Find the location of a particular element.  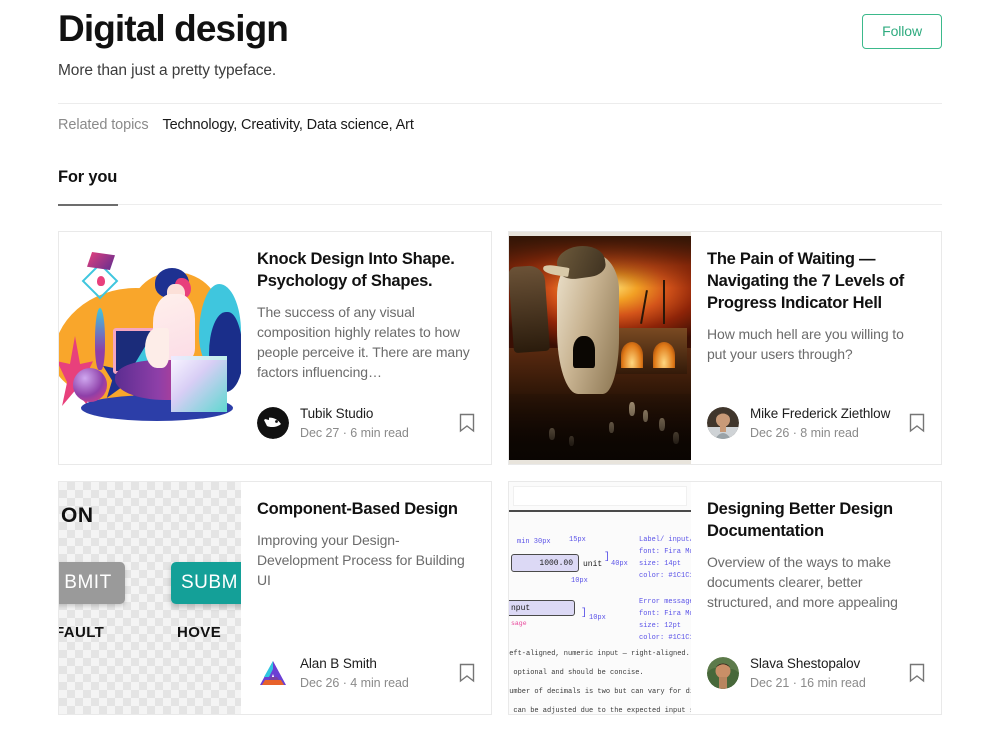

article-footer: Tubik Studio Dec 27 · 6 min read is located at coordinates (366, 423).